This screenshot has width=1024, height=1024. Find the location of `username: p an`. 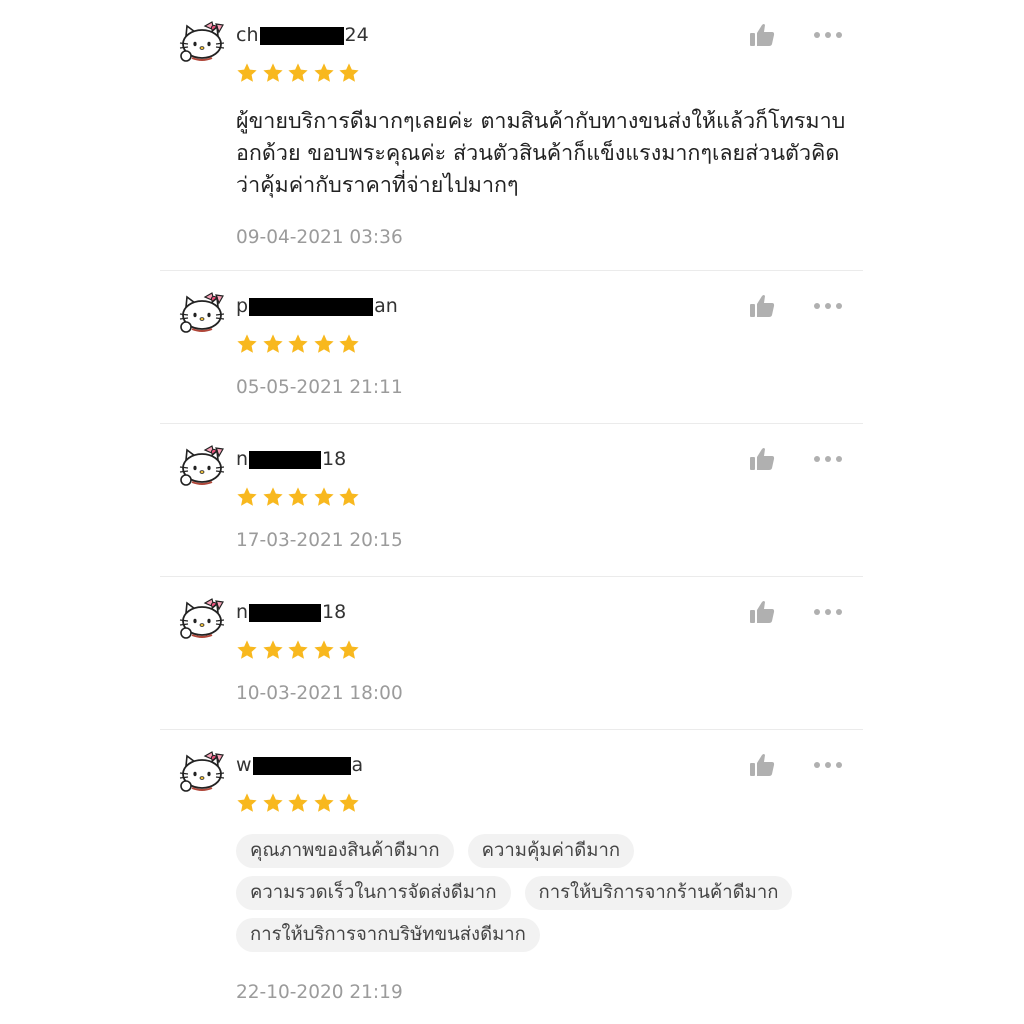

username: p an is located at coordinates (317, 306).